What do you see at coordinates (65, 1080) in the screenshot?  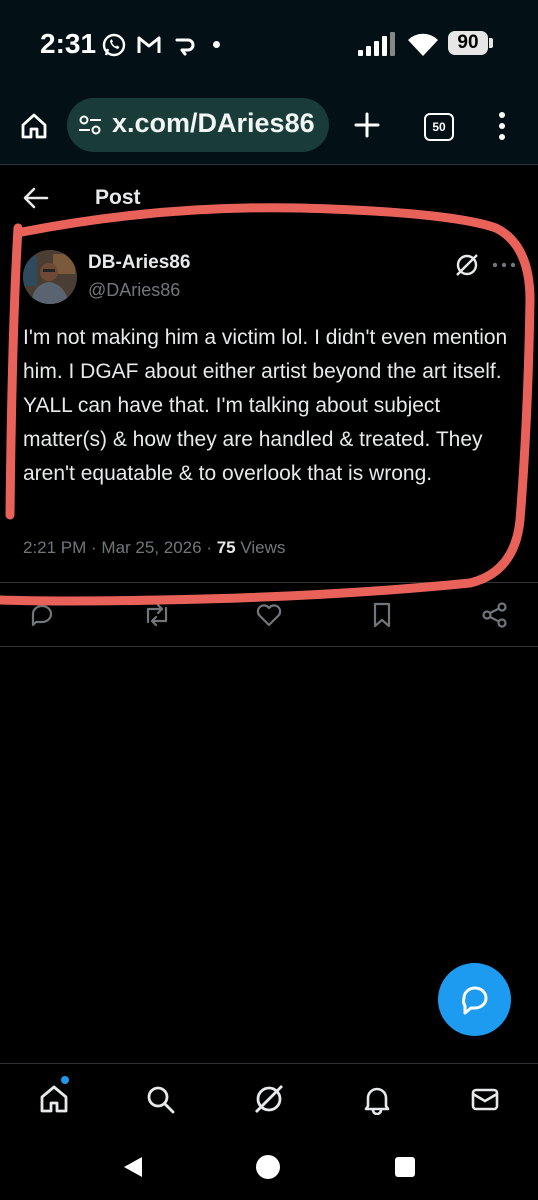 I see `notification-dot` at bounding box center [65, 1080].